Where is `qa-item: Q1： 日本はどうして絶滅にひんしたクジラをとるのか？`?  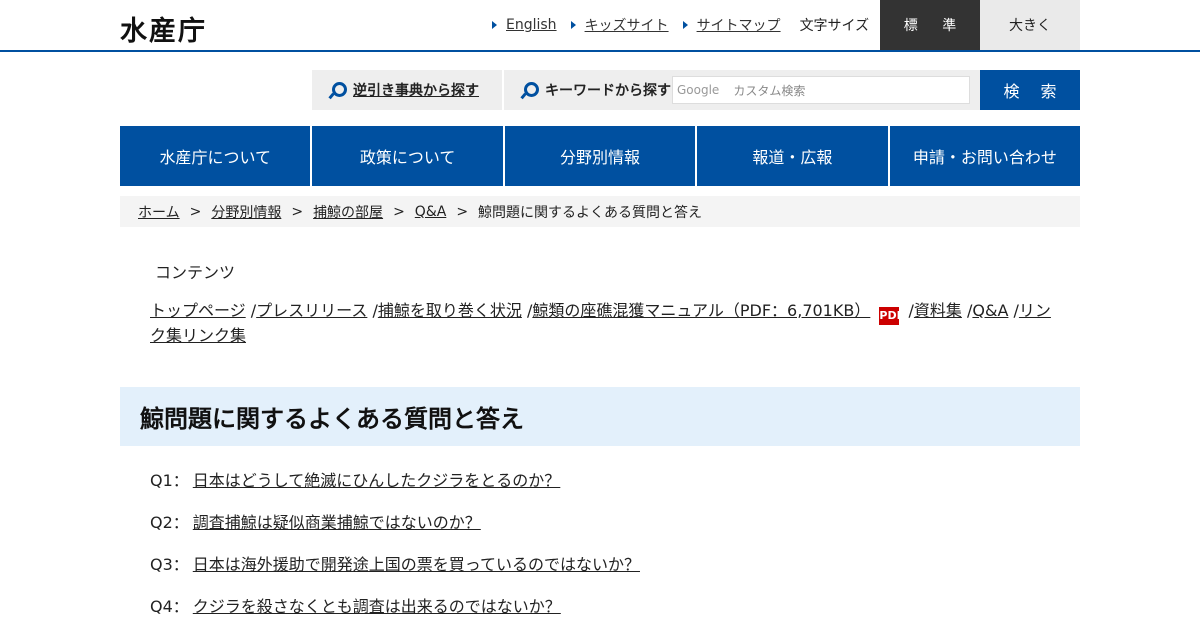 qa-item: Q1： 日本はどうして絶滅にひんしたクジラをとるのか？ is located at coordinates (355, 479).